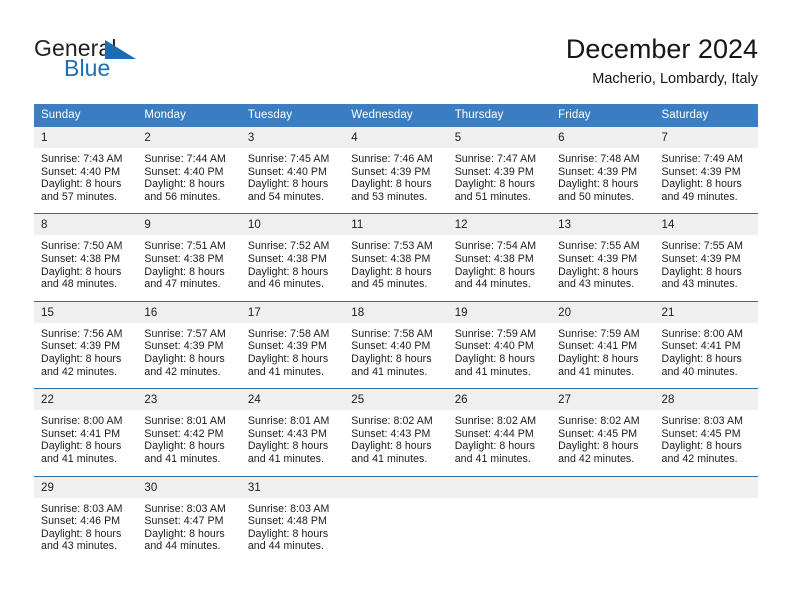 The image size is (792, 612). I want to click on day-daylight-line2-text: and 40 minutes., so click(699, 371).